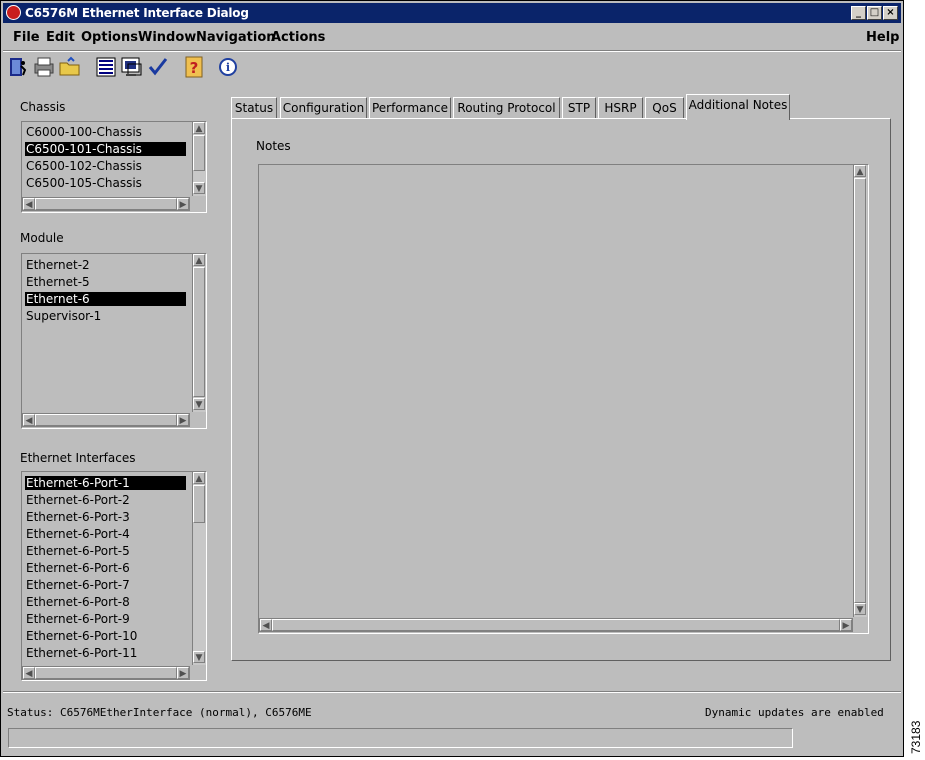 This screenshot has height=760, width=925. What do you see at coordinates (77, 534) in the screenshot?
I see `list-item: Ethernet-6-Port-4` at bounding box center [77, 534].